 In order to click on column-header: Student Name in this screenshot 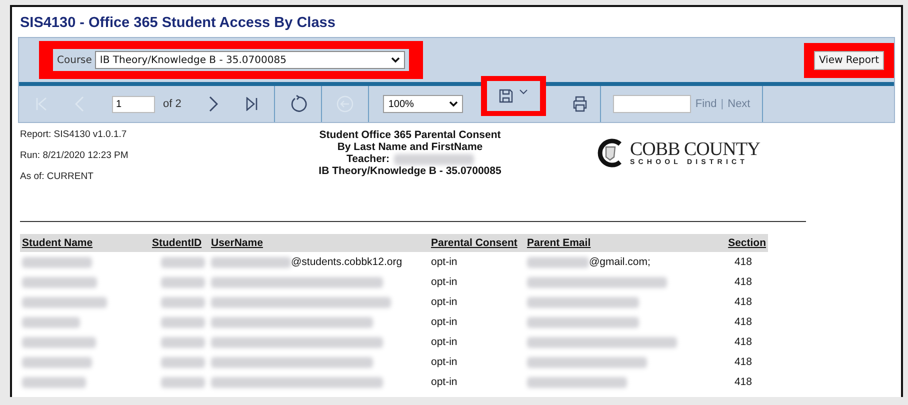, I will do `click(85, 243)`.